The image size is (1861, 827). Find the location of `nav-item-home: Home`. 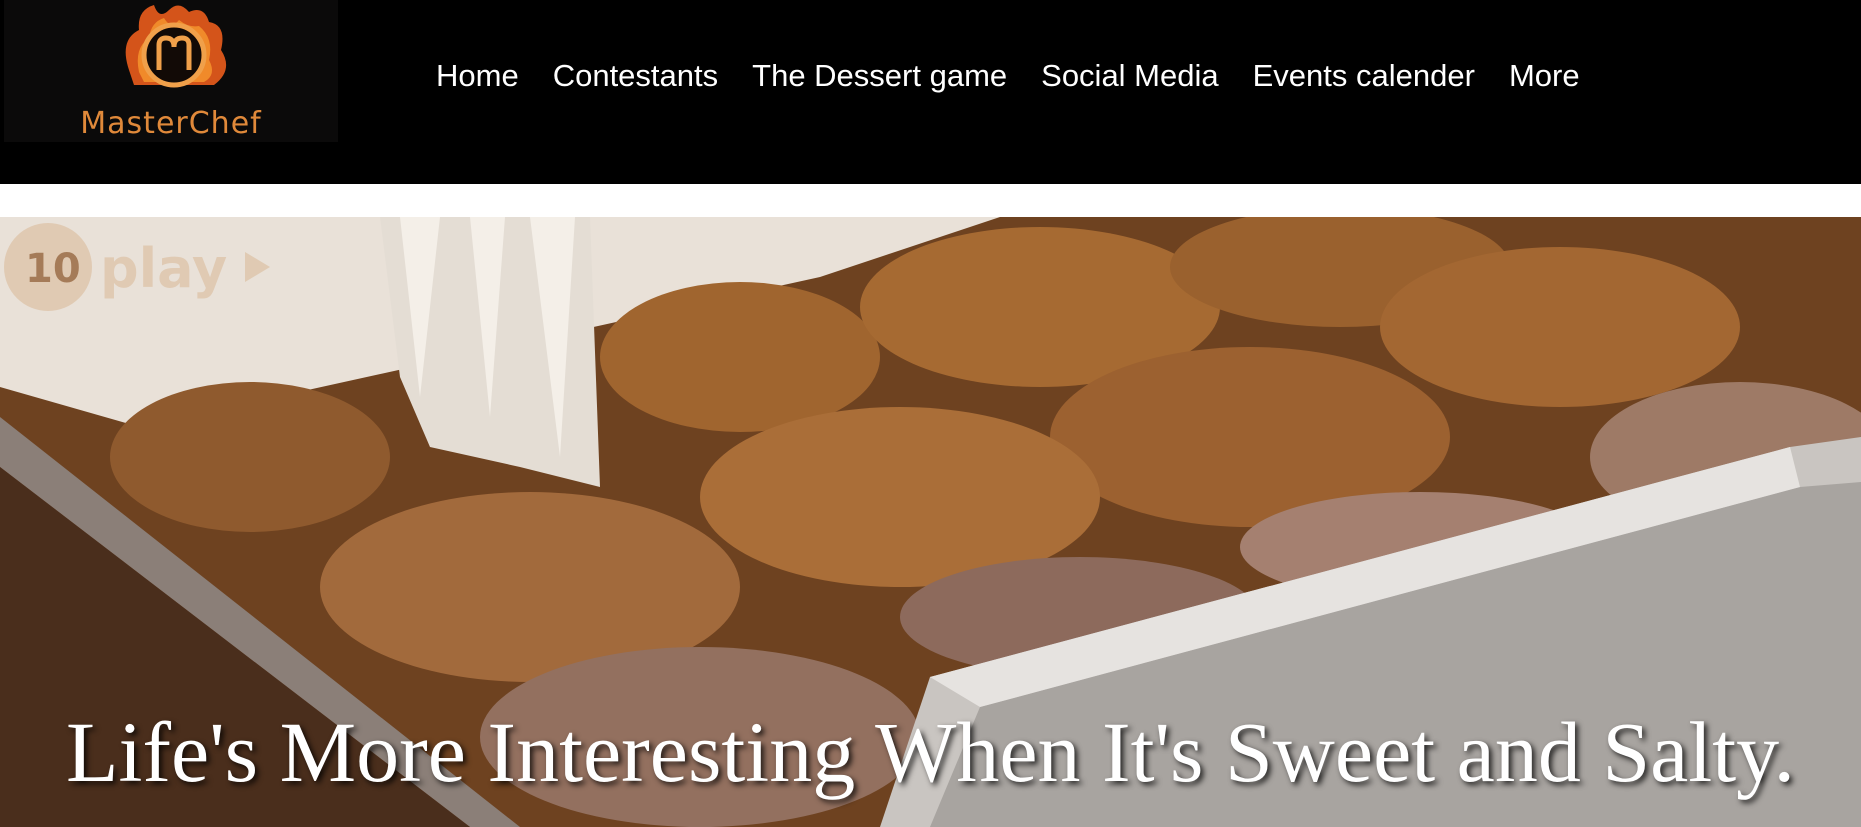

nav-item-home: Home is located at coordinates (477, 76).